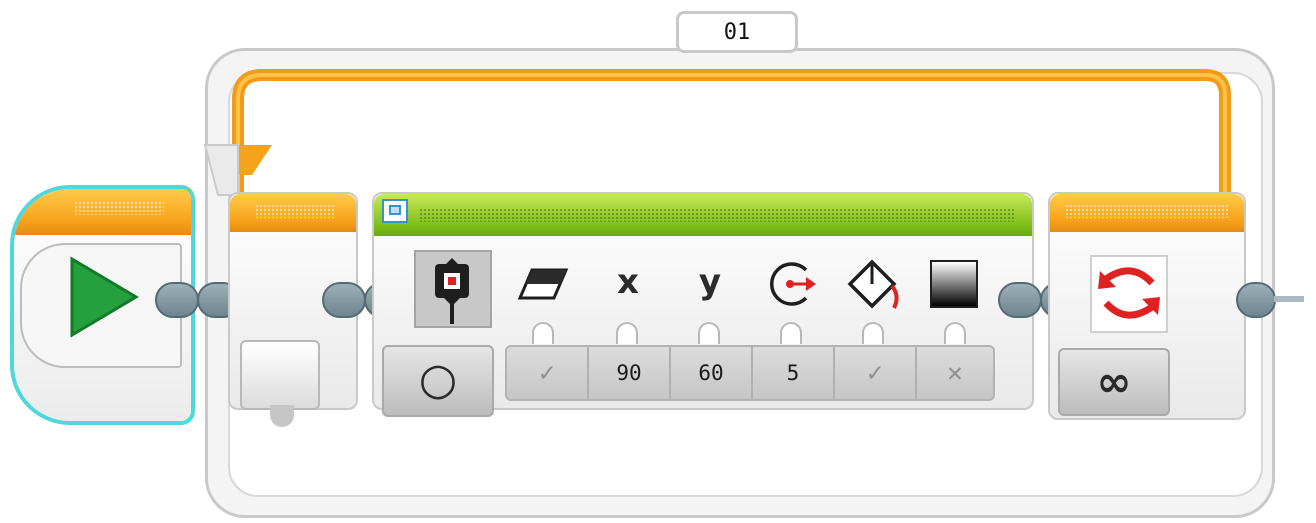 The image size is (1316, 523). What do you see at coordinates (543, 284) in the screenshot?
I see `eraser-icon` at bounding box center [543, 284].